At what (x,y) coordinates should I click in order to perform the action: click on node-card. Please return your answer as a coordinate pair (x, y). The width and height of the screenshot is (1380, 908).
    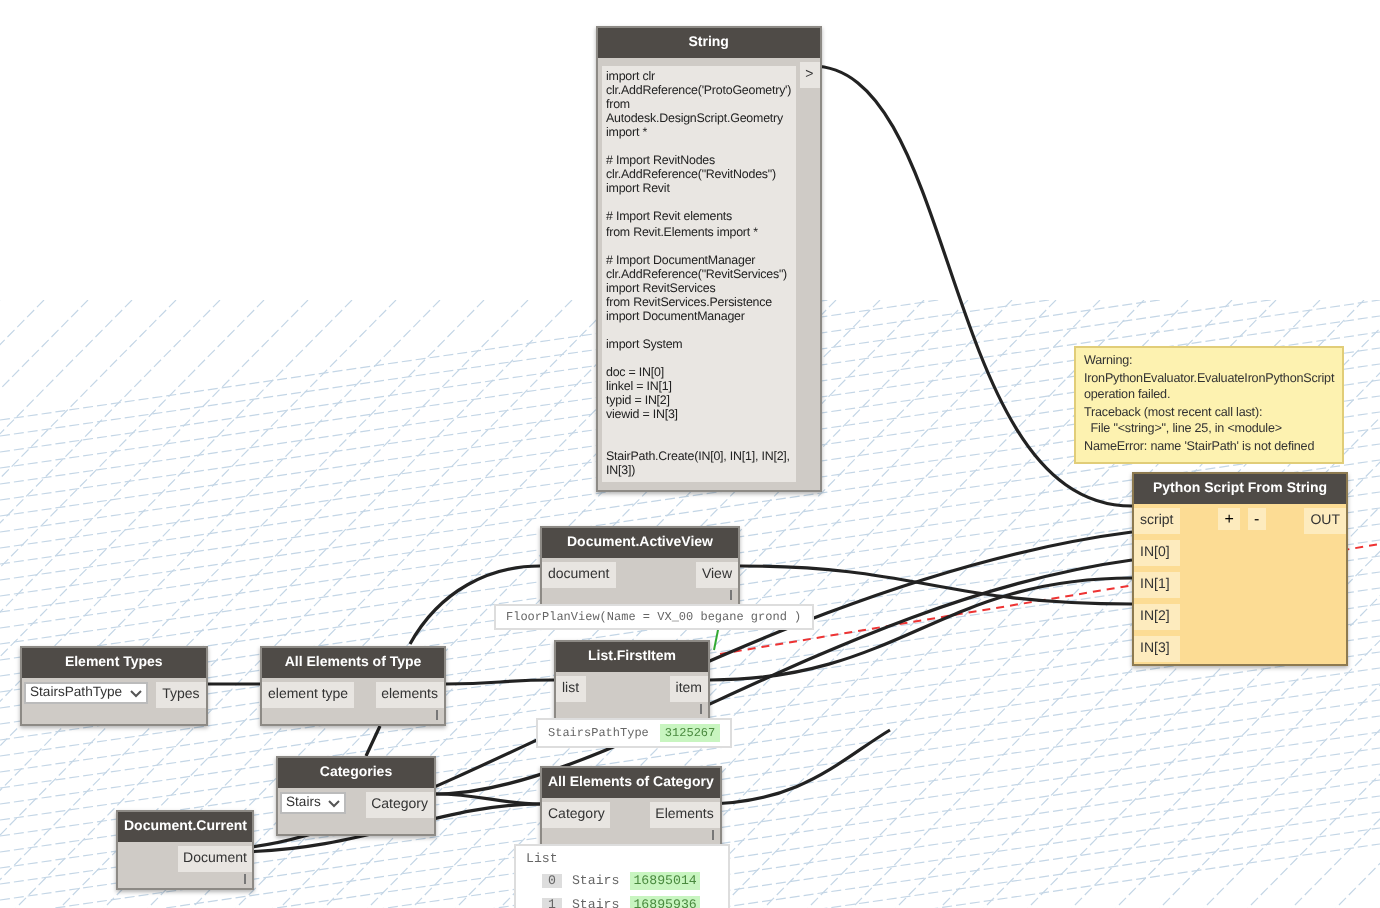
    Looking at the image, I should click on (709, 259).